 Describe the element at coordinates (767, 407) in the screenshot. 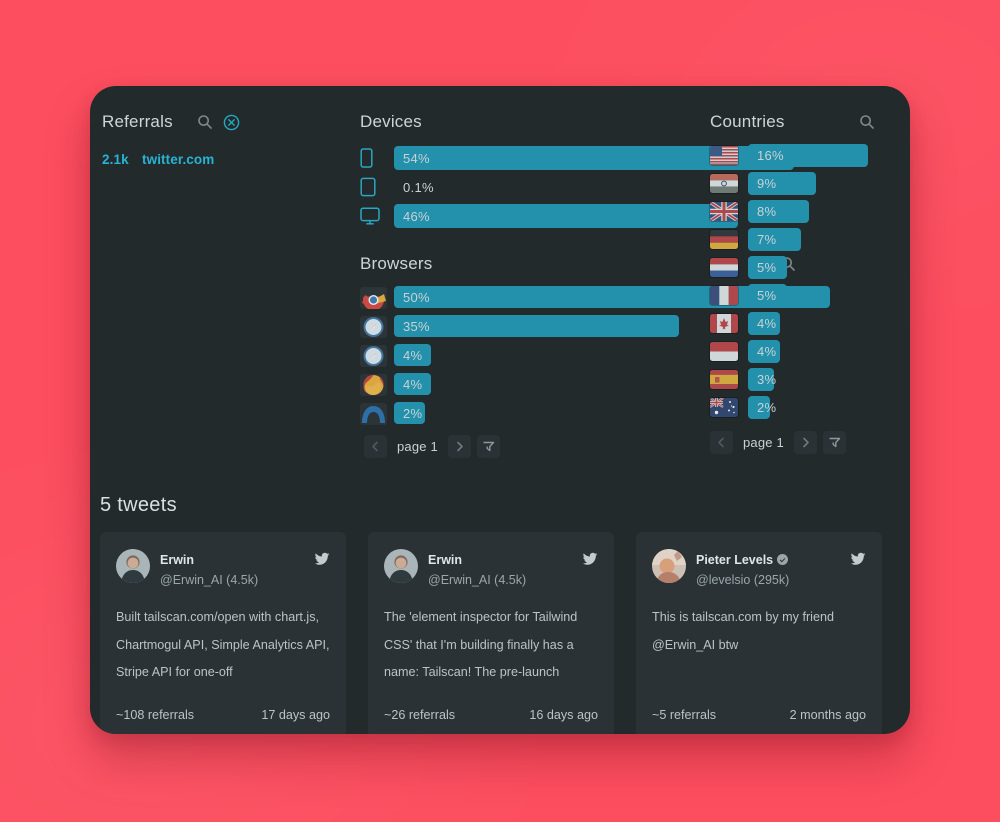

I see `country-value-au: 2%` at that location.